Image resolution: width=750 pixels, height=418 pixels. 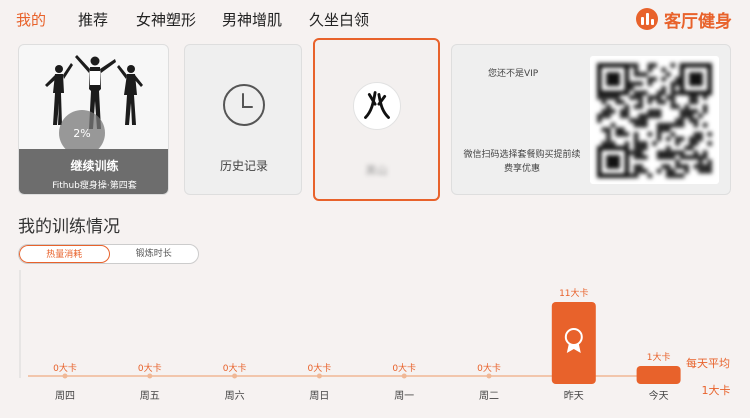 I want to click on continue-training-card: 2% 继续训练 Fithub瘦身操·第四套, so click(x=93, y=119).